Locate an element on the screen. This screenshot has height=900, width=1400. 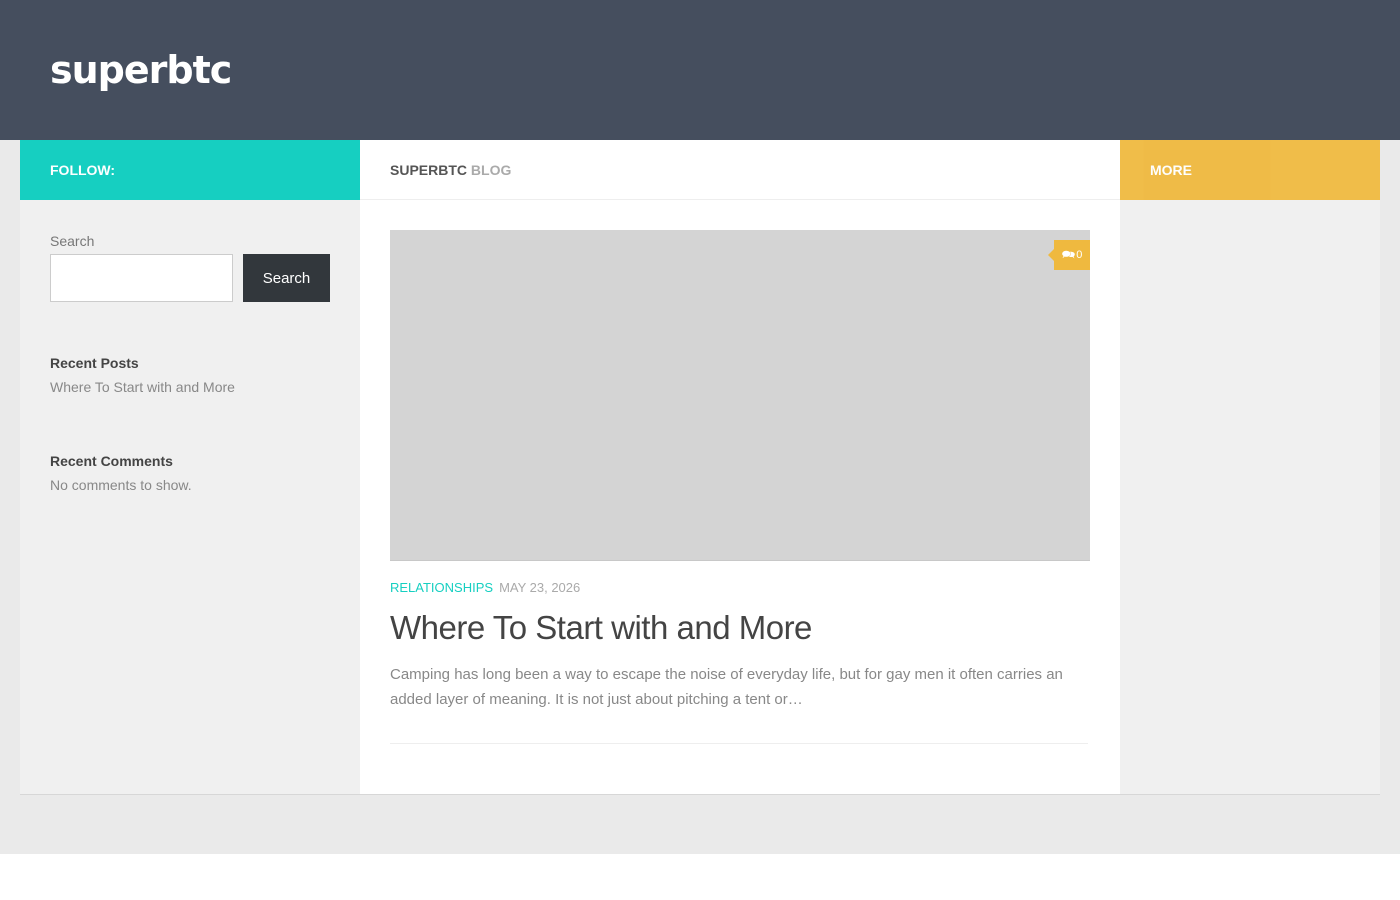
recent-comments-empty: No comments to show. is located at coordinates (121, 485).